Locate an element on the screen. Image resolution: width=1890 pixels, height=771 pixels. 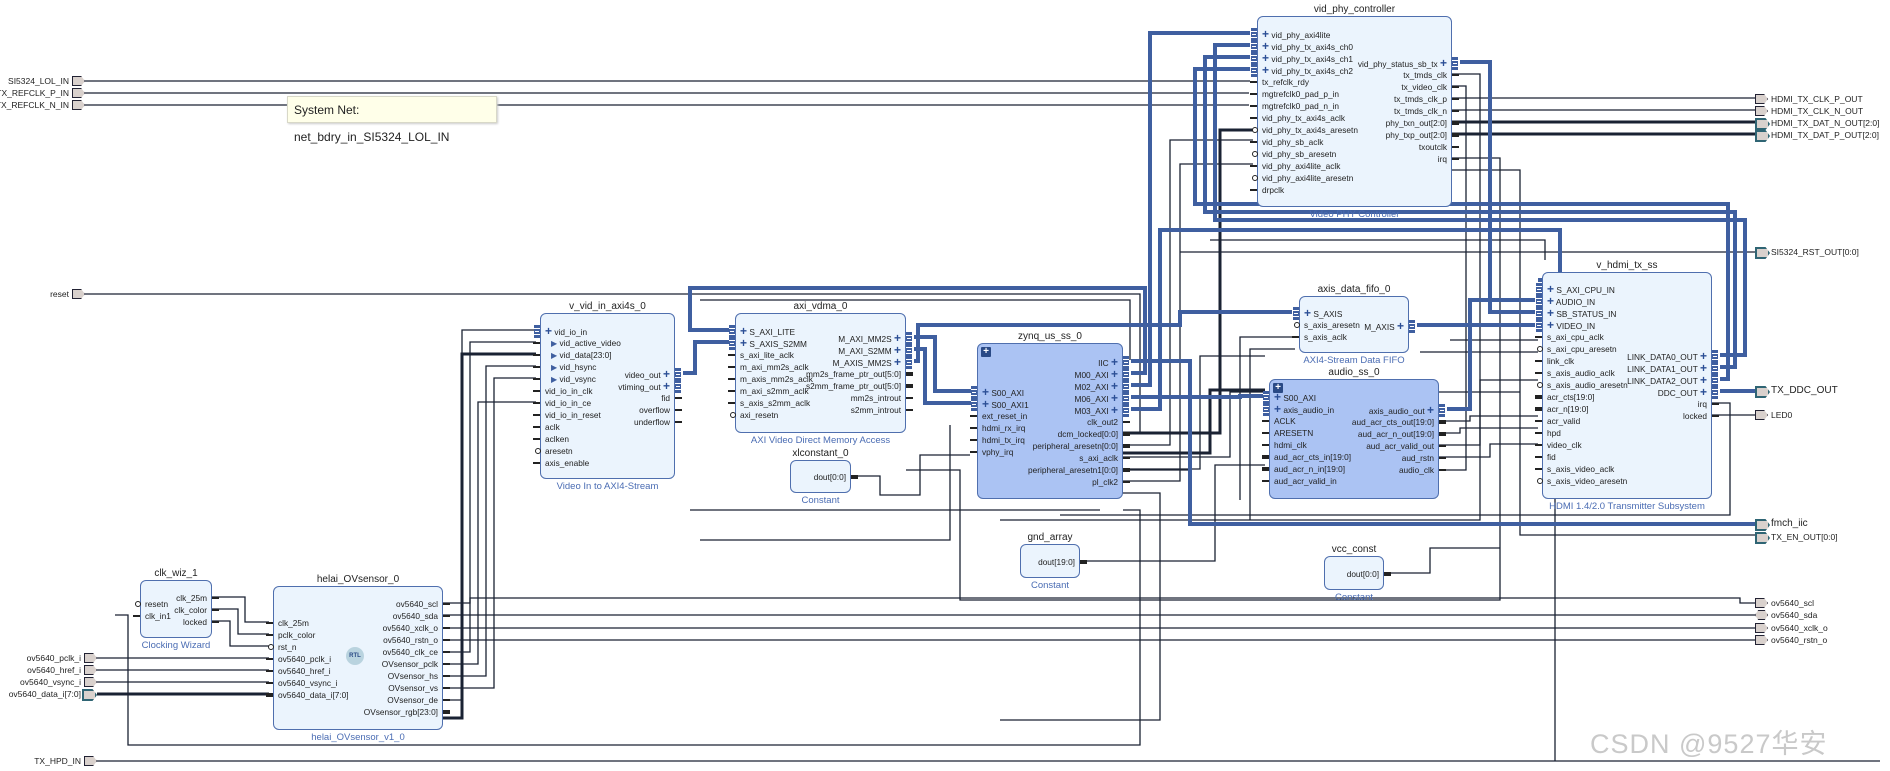
pin-video-clk: video_clk is located at coordinates (1558, 445).